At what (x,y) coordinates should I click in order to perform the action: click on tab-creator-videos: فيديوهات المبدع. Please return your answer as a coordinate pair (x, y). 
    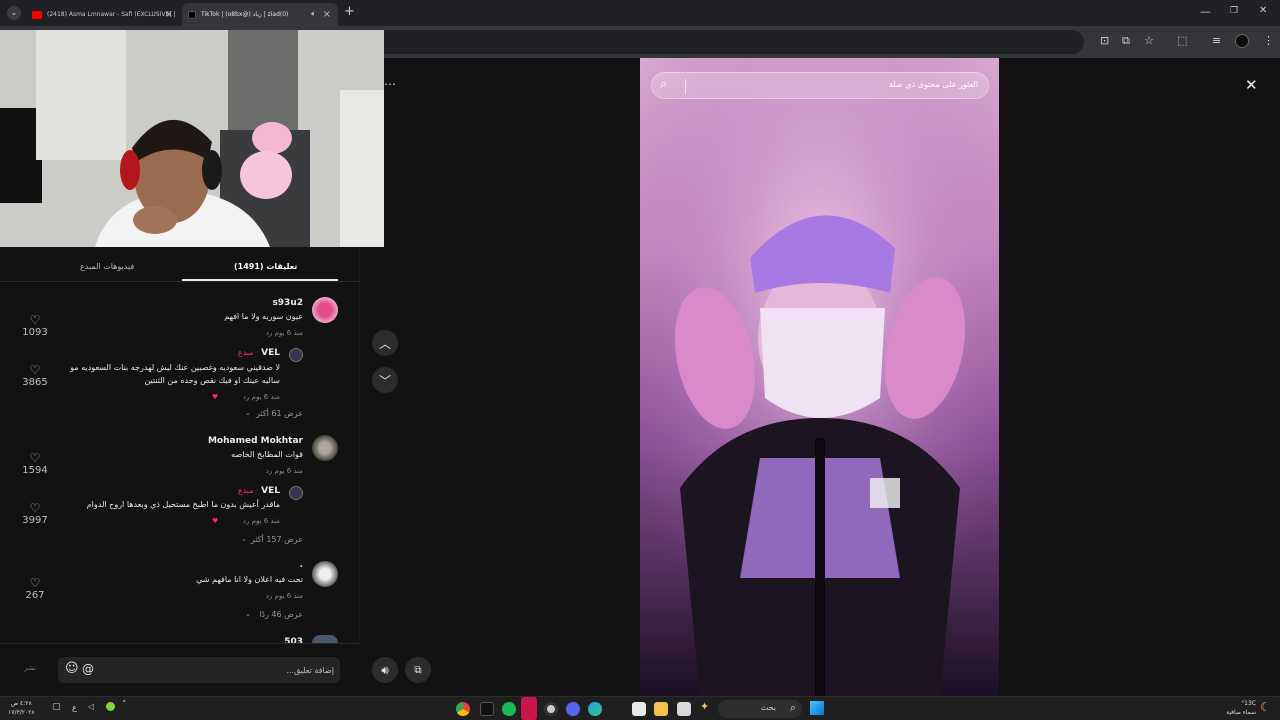
    Looking at the image, I should click on (107, 266).